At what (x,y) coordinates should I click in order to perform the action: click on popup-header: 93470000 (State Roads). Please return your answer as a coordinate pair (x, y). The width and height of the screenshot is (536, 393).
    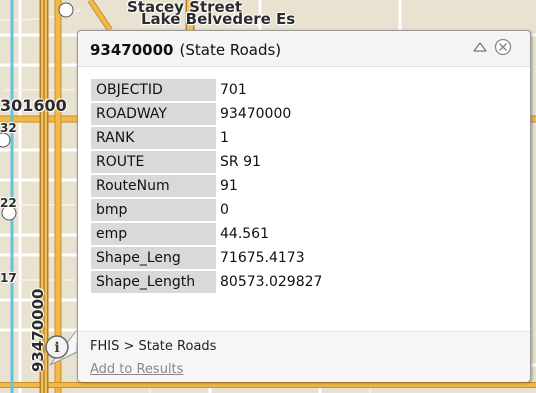
    Looking at the image, I should click on (304, 49).